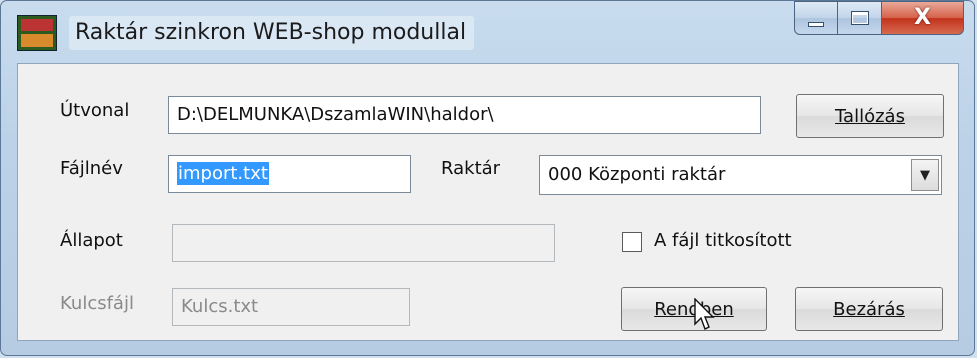  I want to click on app-icon, so click(37, 33).